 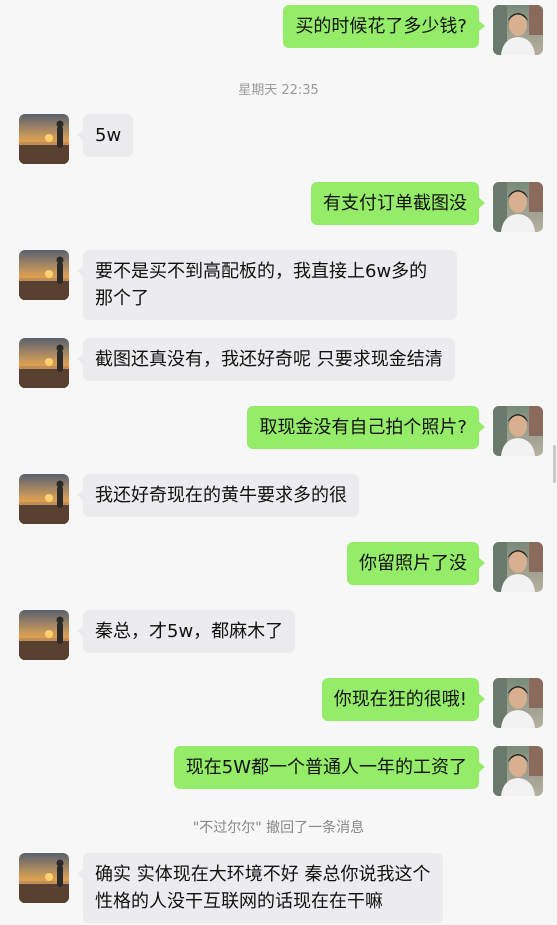 What do you see at coordinates (403, 699) in the screenshot?
I see `message-bubble-me: 你现在狂的很哦!` at bounding box center [403, 699].